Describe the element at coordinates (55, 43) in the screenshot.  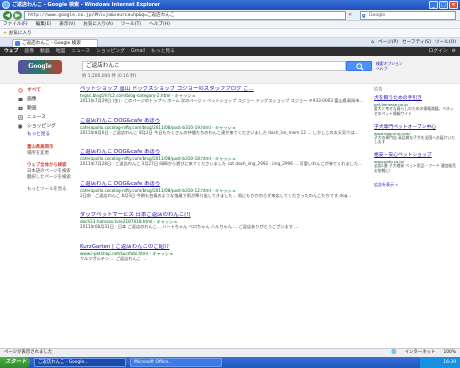
I see `browser-tab: ご返店わんこ - Google 検索` at that location.